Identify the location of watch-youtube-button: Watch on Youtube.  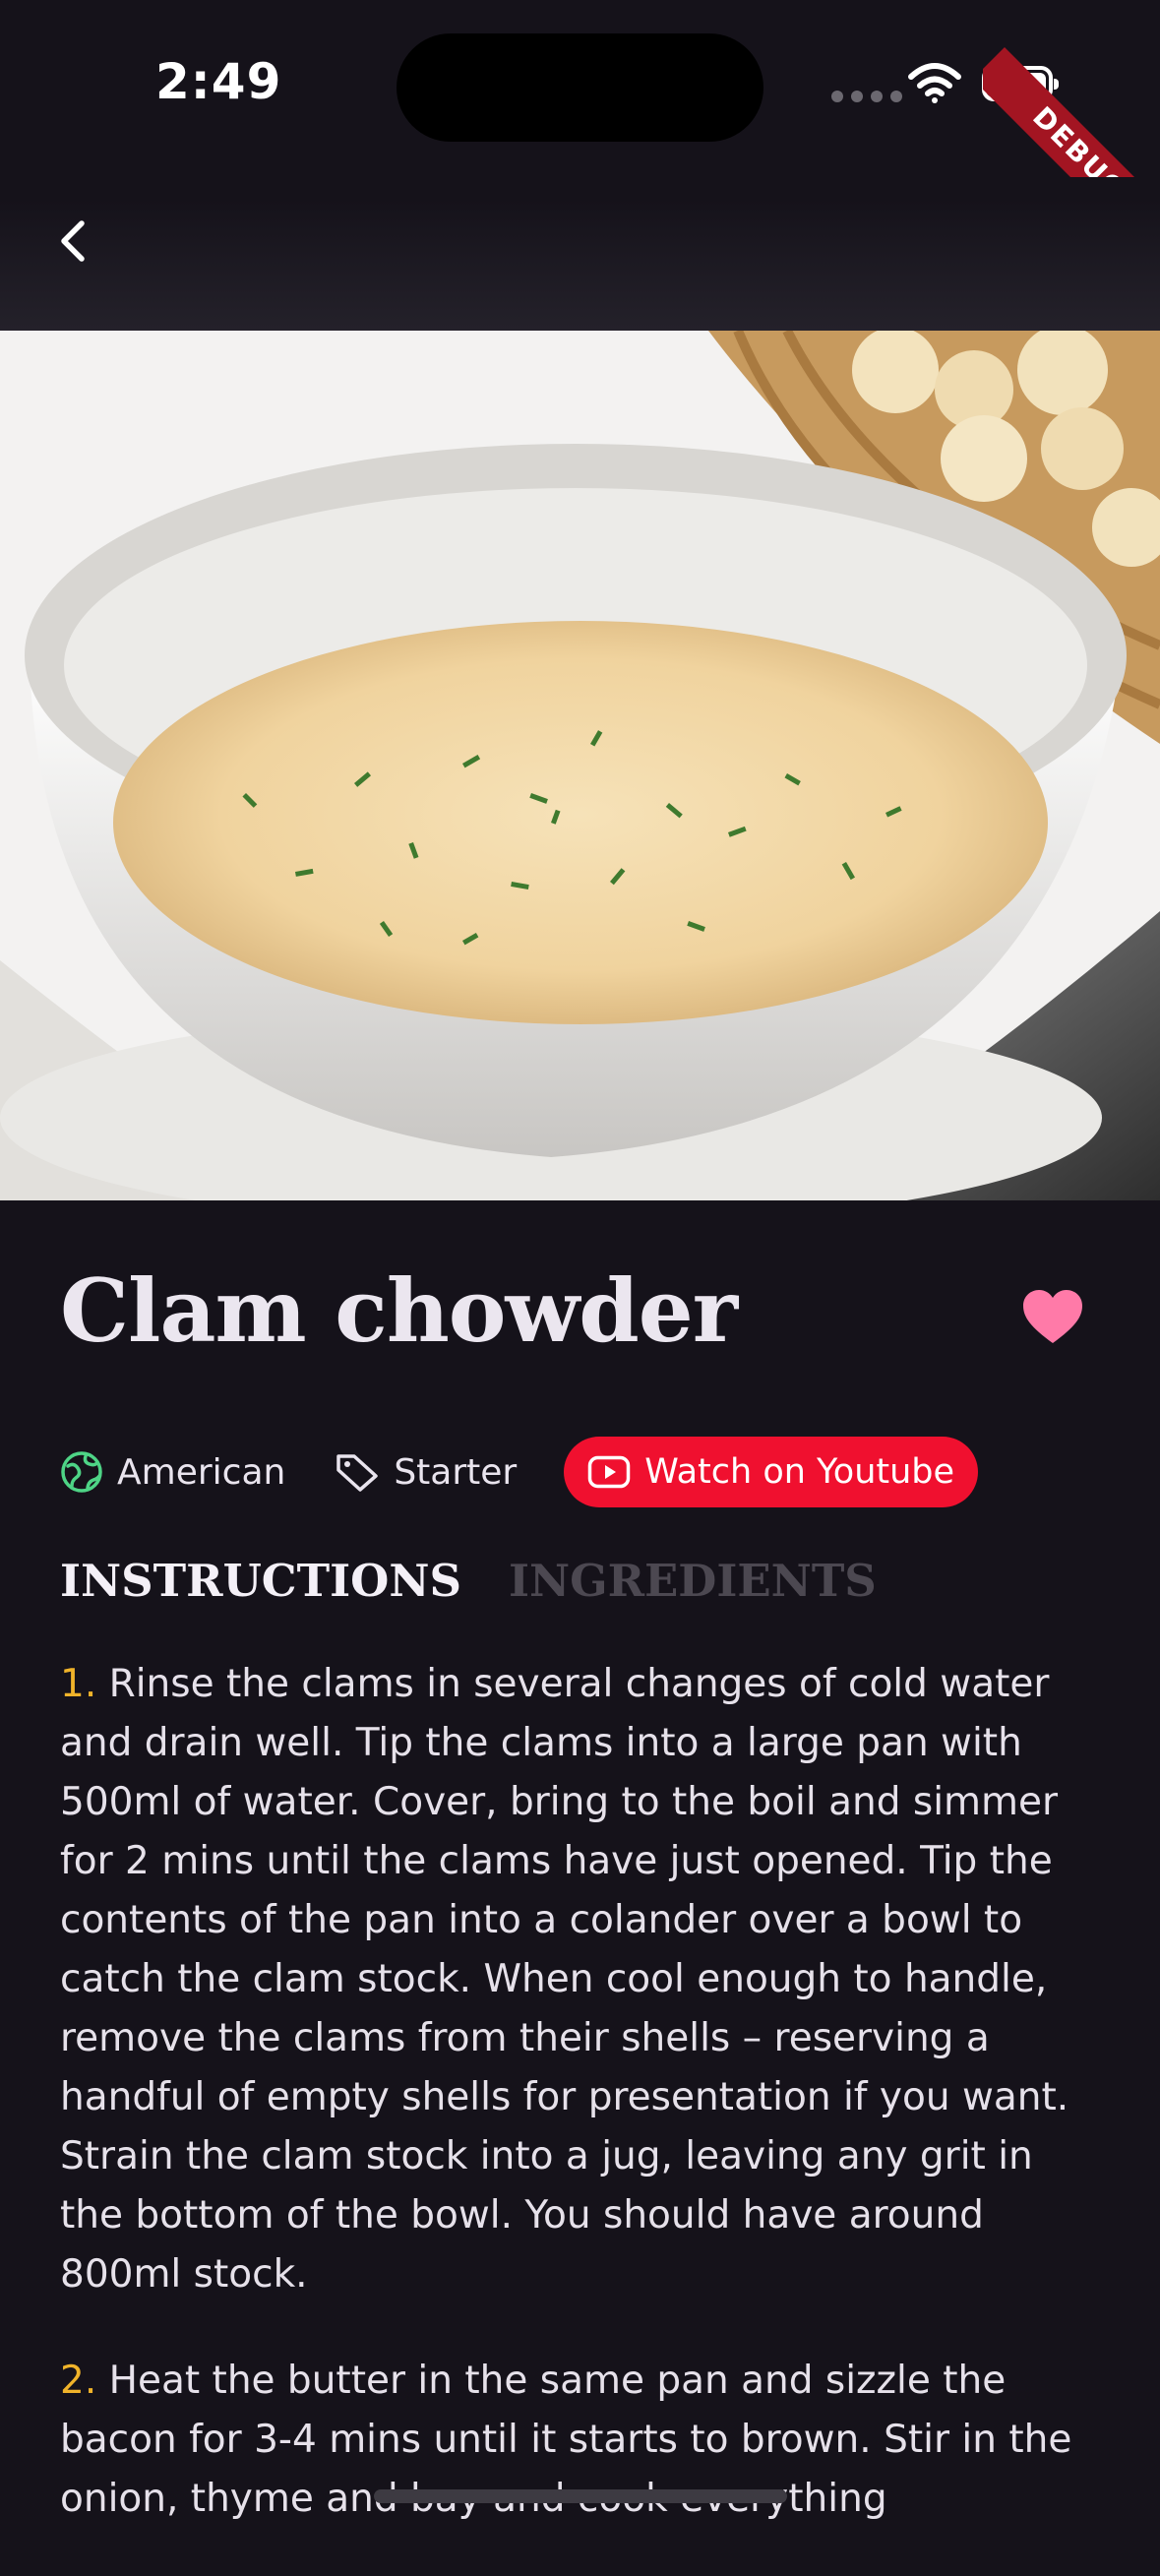
(771, 1472).